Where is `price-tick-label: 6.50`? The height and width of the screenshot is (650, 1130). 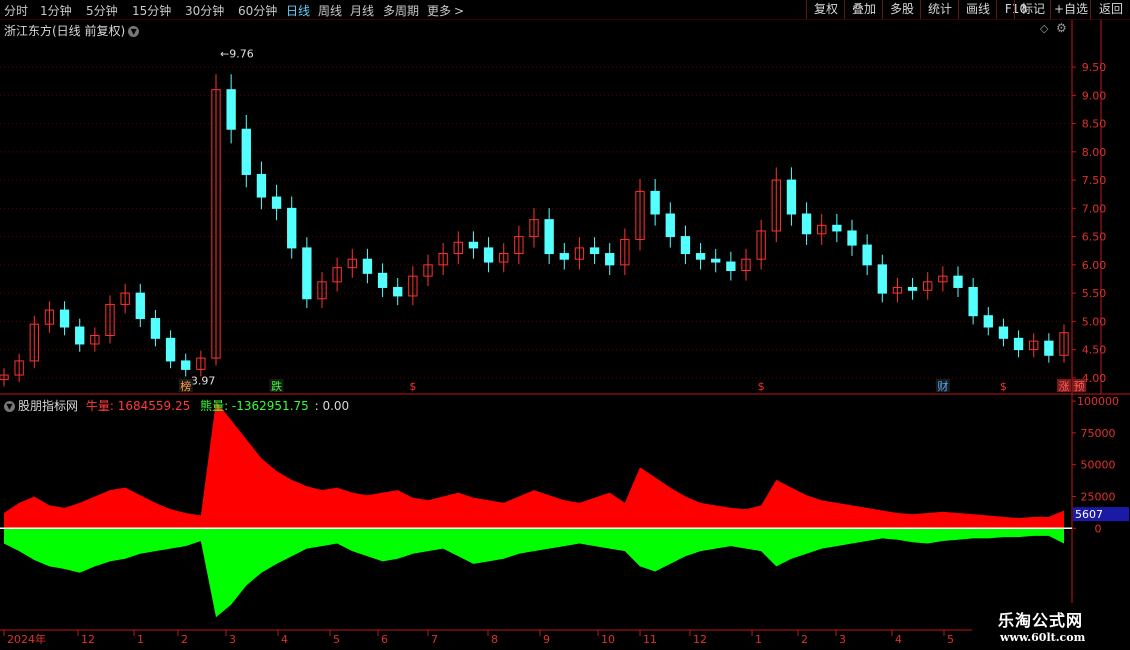
price-tick-label: 6.50 is located at coordinates (1094, 237).